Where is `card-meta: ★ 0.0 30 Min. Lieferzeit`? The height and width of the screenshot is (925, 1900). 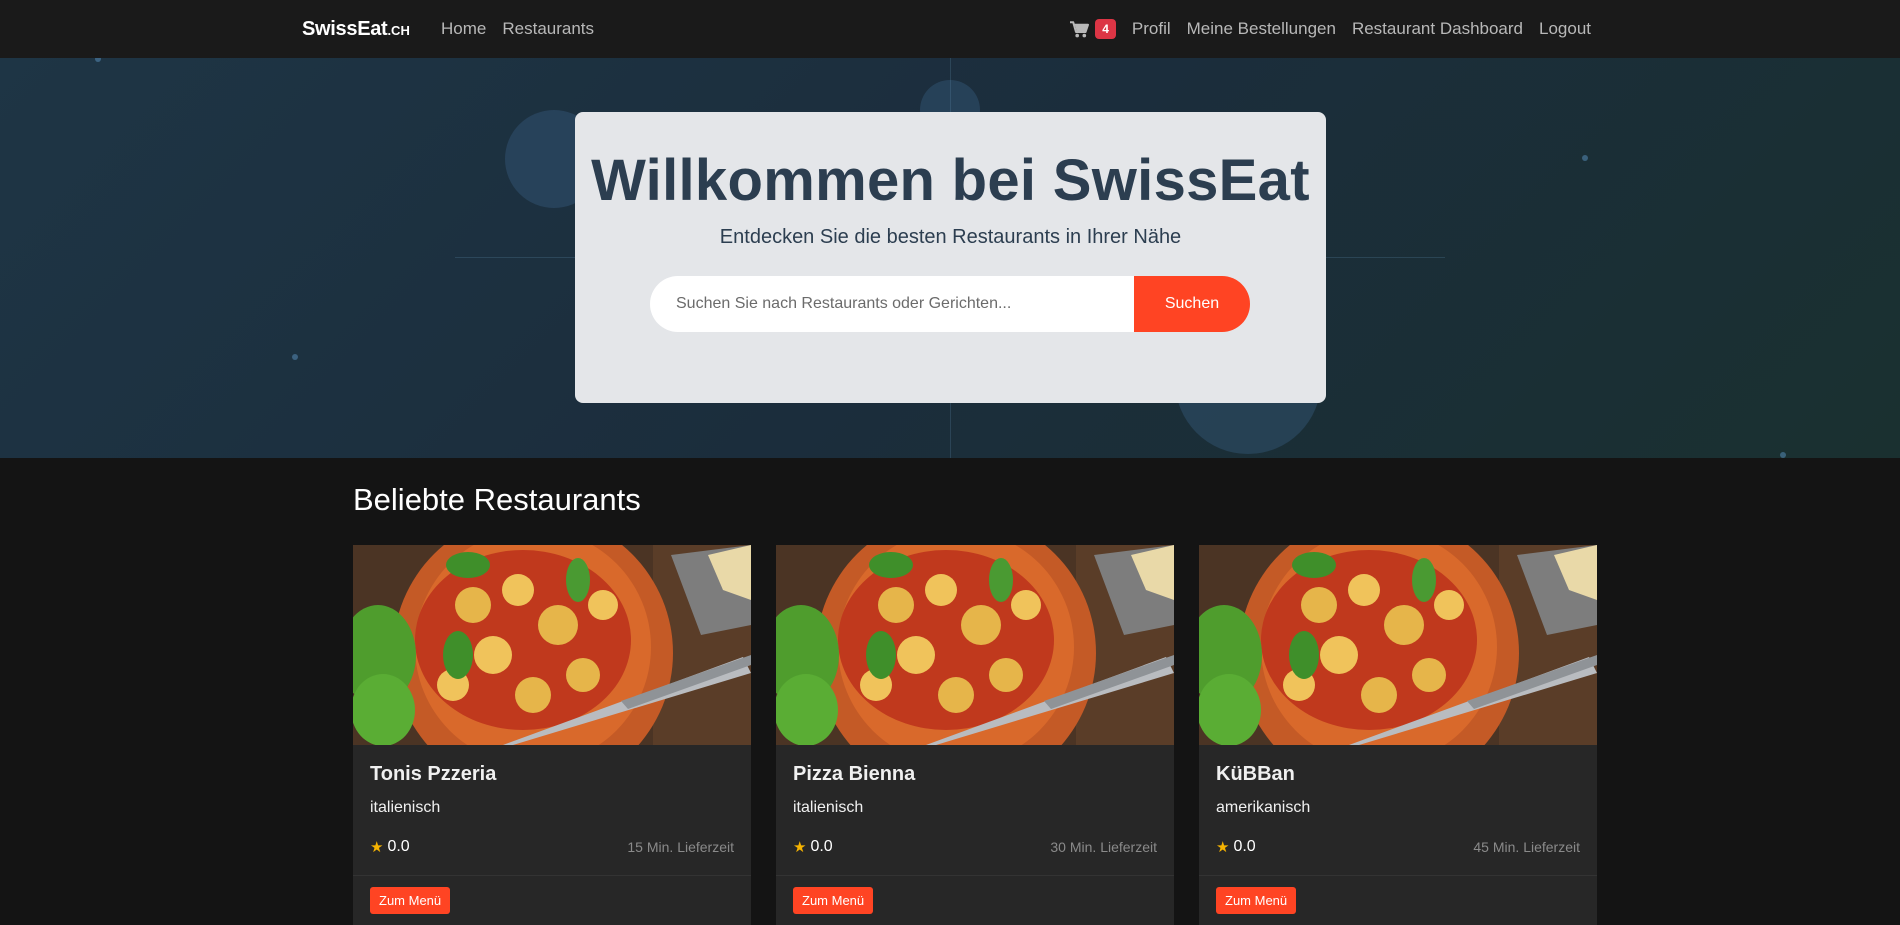
card-meta: ★ 0.0 30 Min. Lieferzeit is located at coordinates (975, 847).